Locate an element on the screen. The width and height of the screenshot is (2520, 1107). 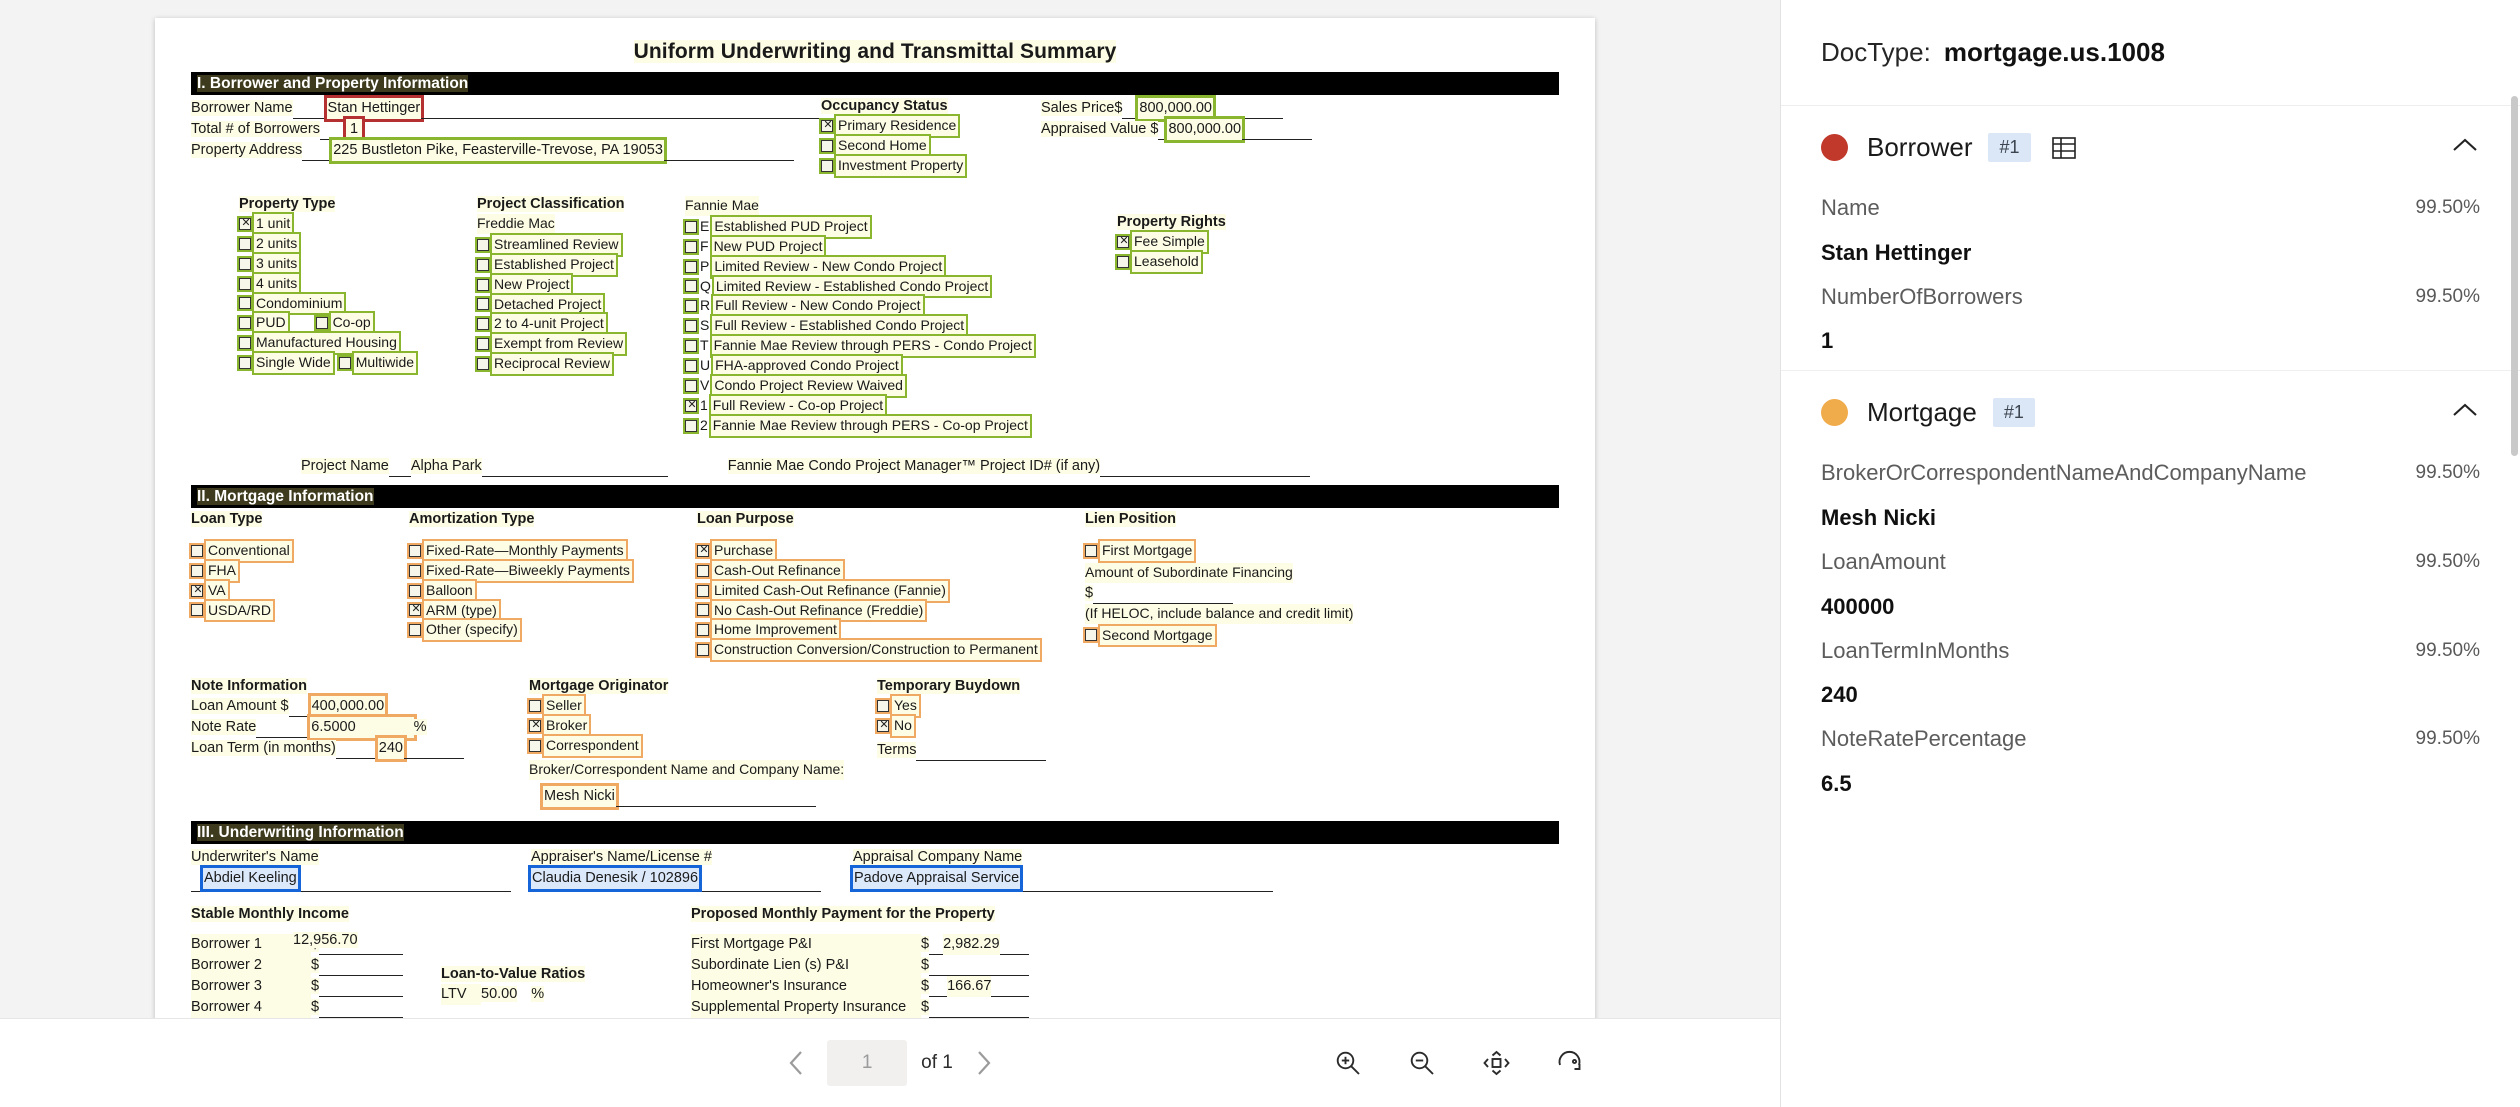
amortization-item: Balloon is located at coordinates (543, 590).